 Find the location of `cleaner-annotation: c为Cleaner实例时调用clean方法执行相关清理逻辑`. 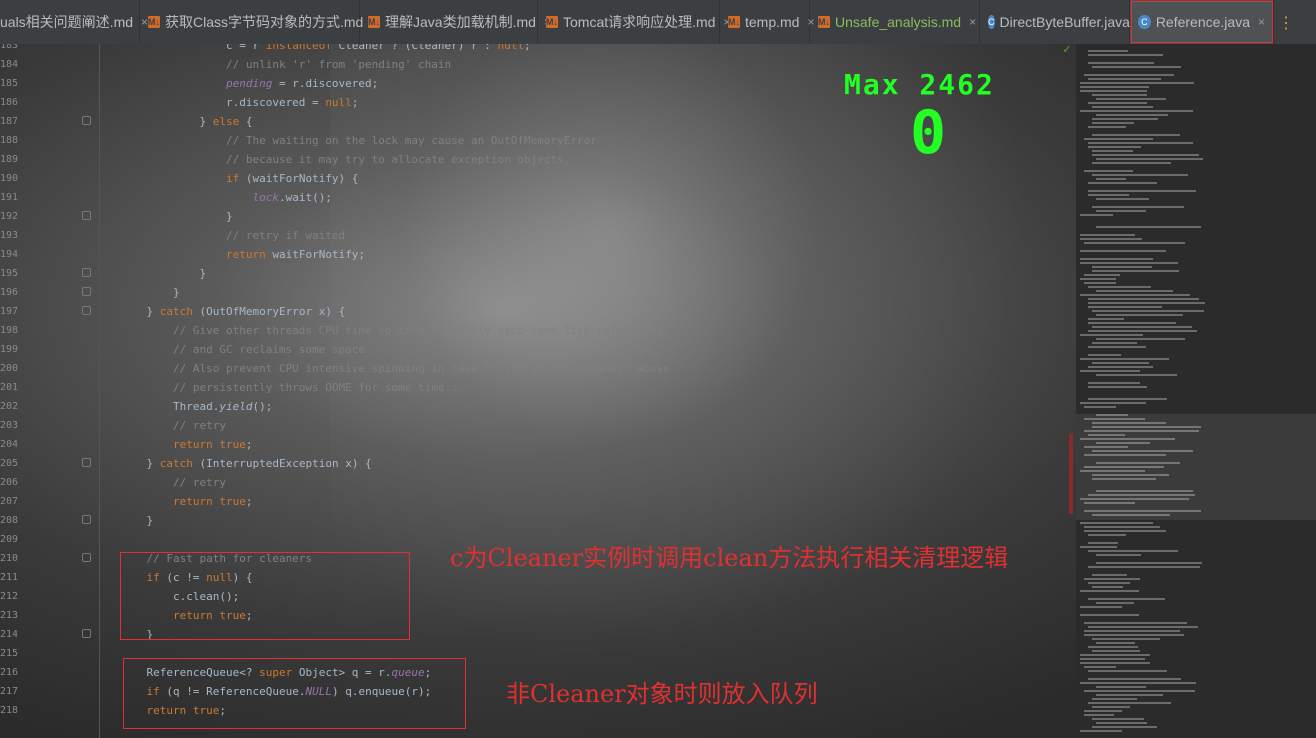

cleaner-annotation: c为Cleaner实例时调用clean方法执行相关清理逻辑 is located at coordinates (729, 558).